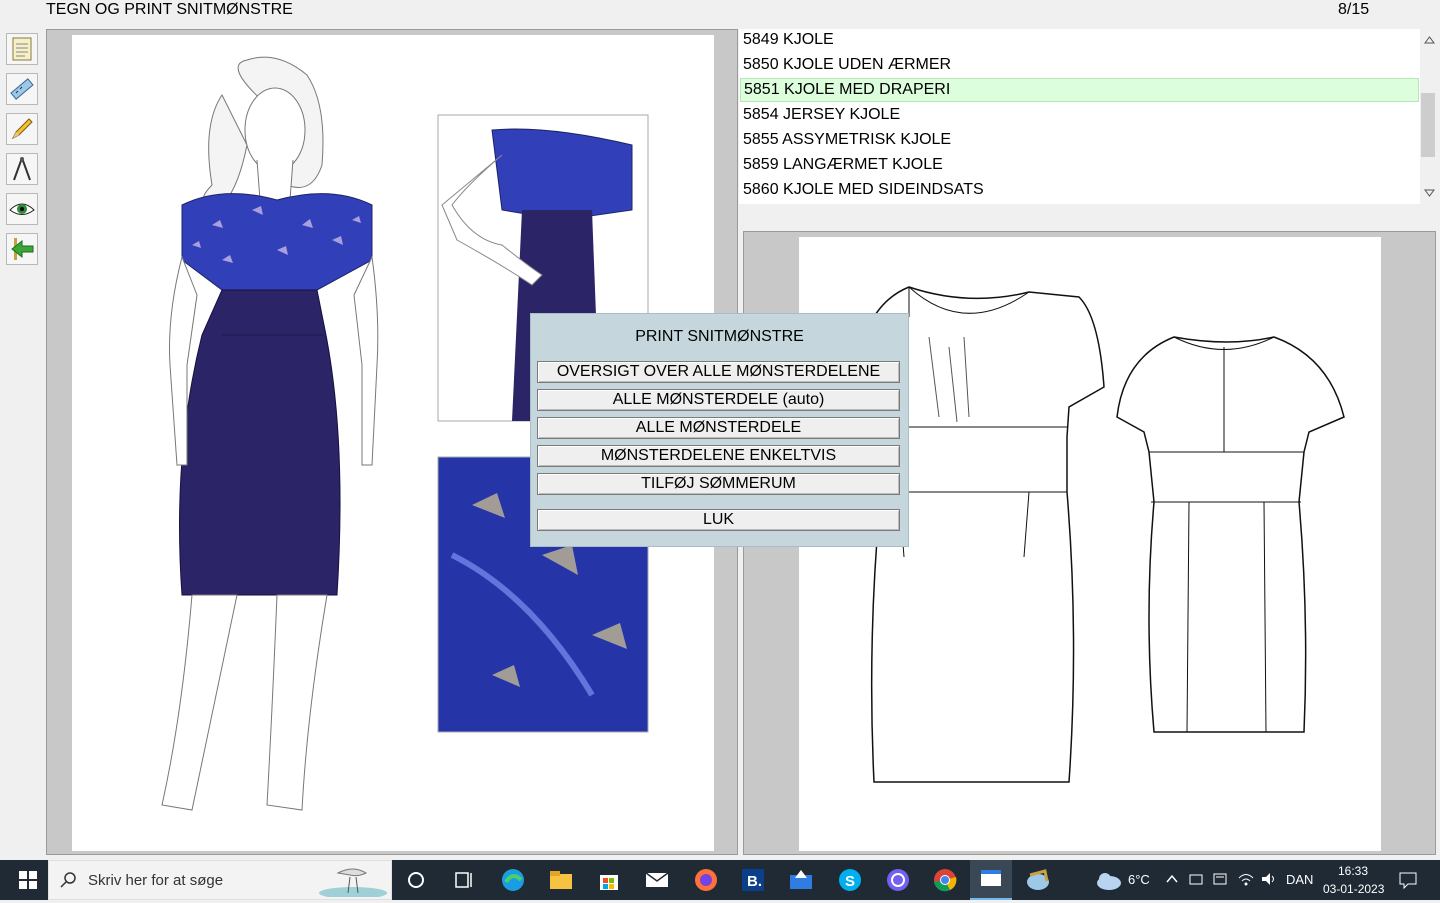 The image size is (1440, 903). I want to click on sewing-app-icon, so click(1038, 879).